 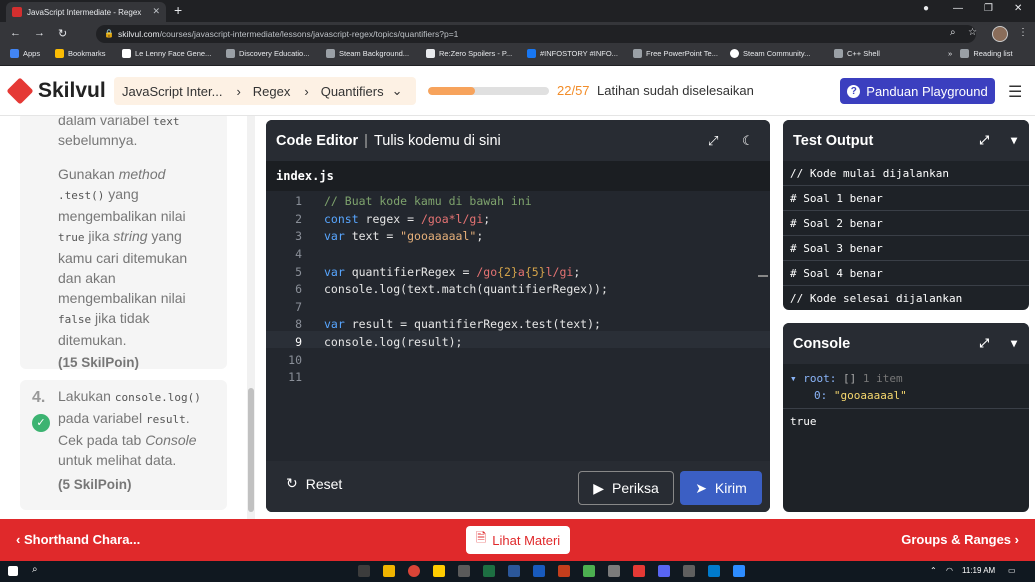 I want to click on reset-button: ↻ Reset, so click(x=314, y=483).